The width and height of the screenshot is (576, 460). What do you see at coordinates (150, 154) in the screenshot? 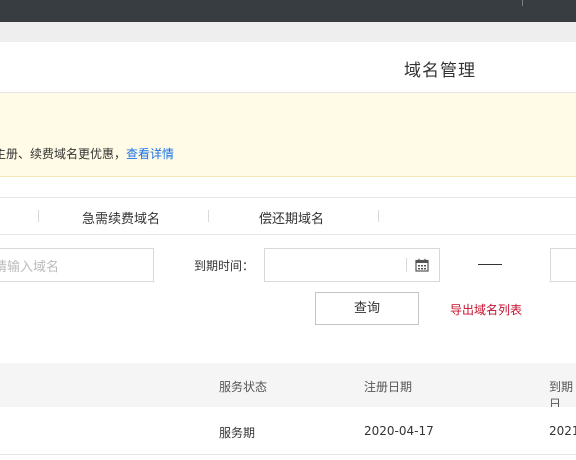
I see `notice-details-link: 查看详情` at bounding box center [150, 154].